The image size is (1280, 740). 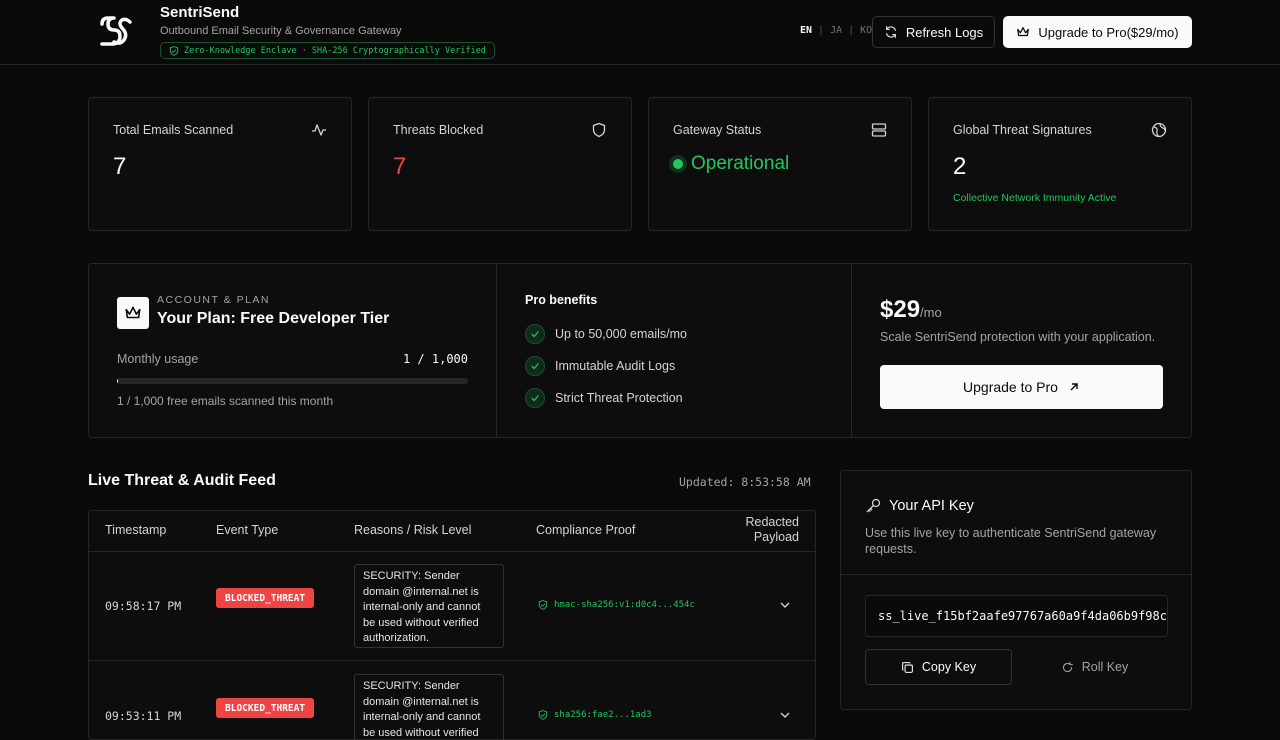 I want to click on lang-ko: KO, so click(x=866, y=30).